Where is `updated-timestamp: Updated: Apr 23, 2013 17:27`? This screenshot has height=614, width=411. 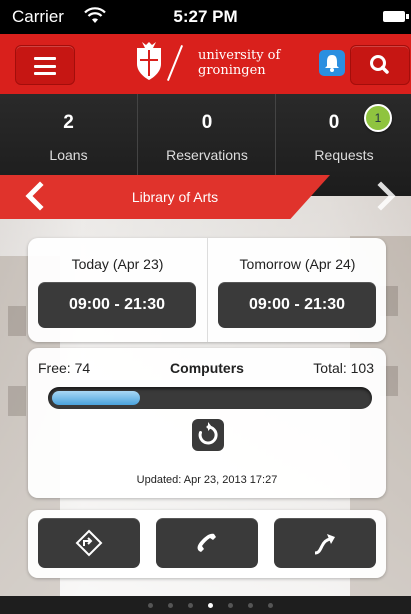
updated-timestamp: Updated: Apr 23, 2013 17:27 is located at coordinates (207, 480).